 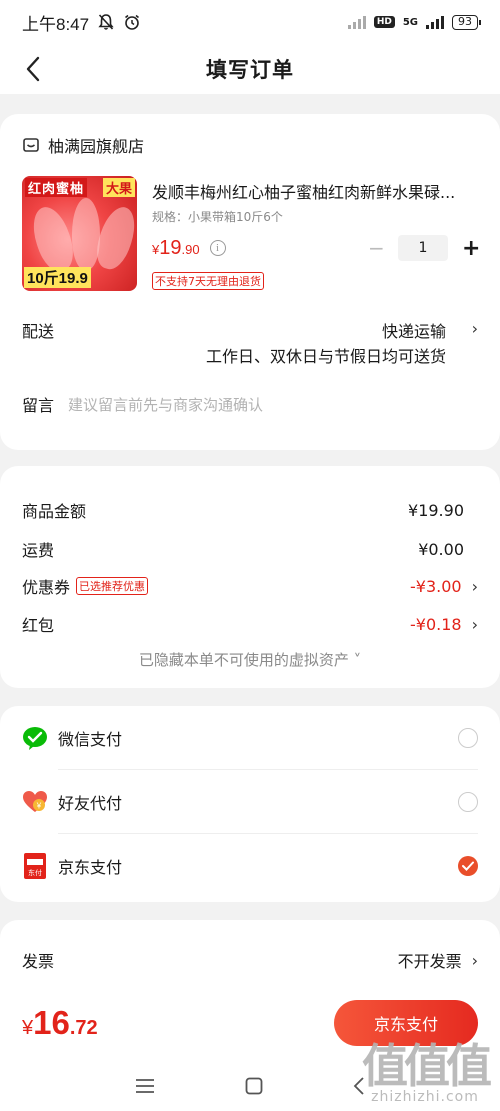 I want to click on network-type: 5G, so click(x=410, y=22).